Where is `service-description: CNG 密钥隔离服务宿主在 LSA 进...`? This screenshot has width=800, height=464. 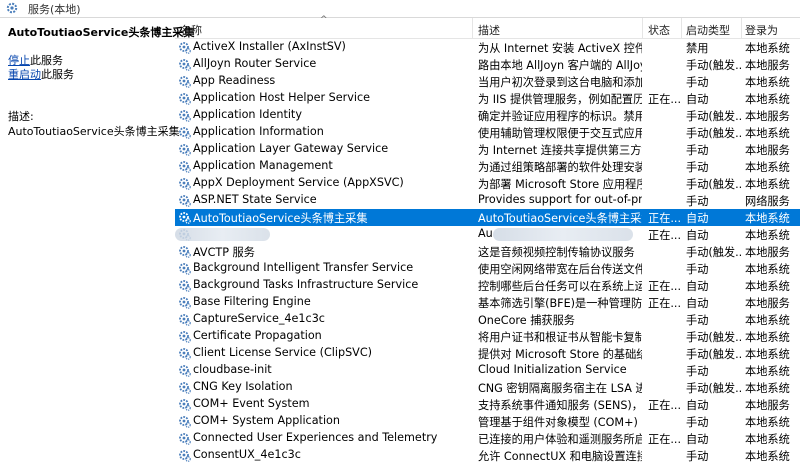
service-description: CNG 密钥隔离服务宿主在 LSA 进... is located at coordinates (560, 388).